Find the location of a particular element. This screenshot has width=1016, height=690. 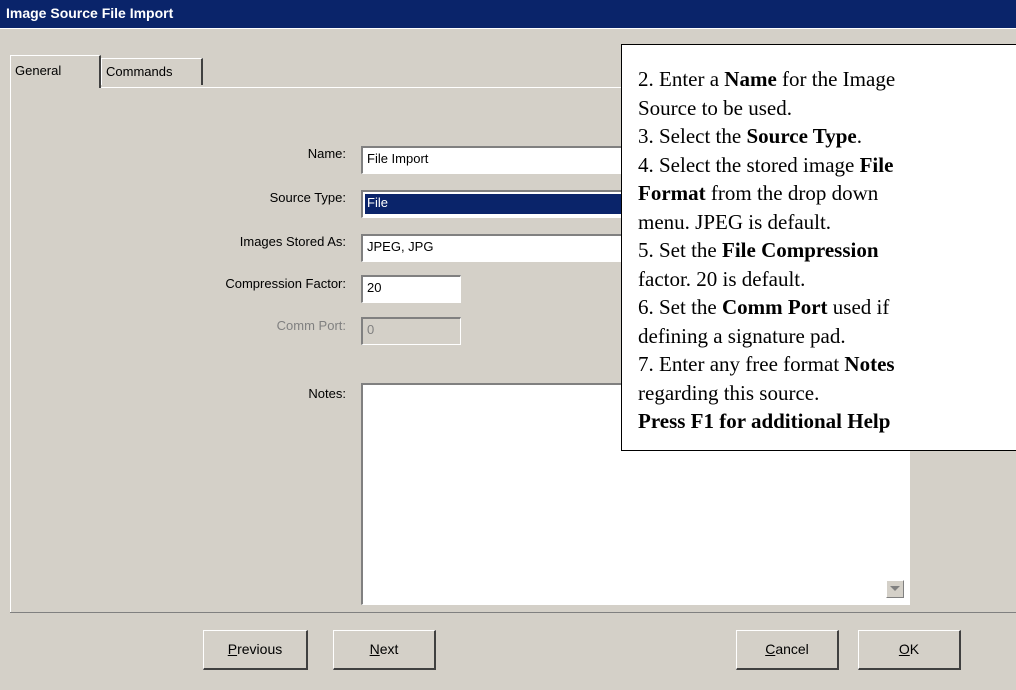

cancel-label-rest: ancel is located at coordinates (792, 649).